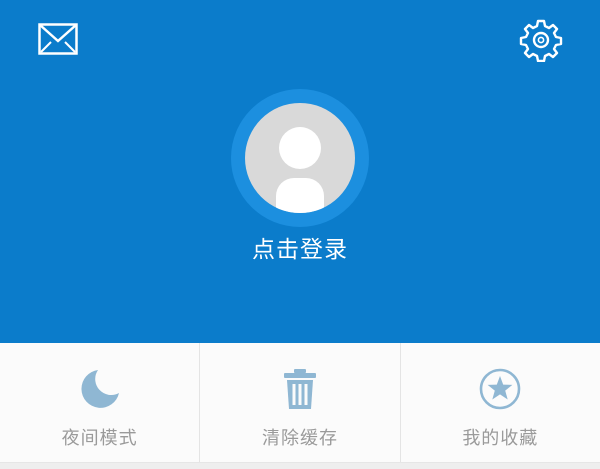  I want to click on mail-icon, so click(58, 39).